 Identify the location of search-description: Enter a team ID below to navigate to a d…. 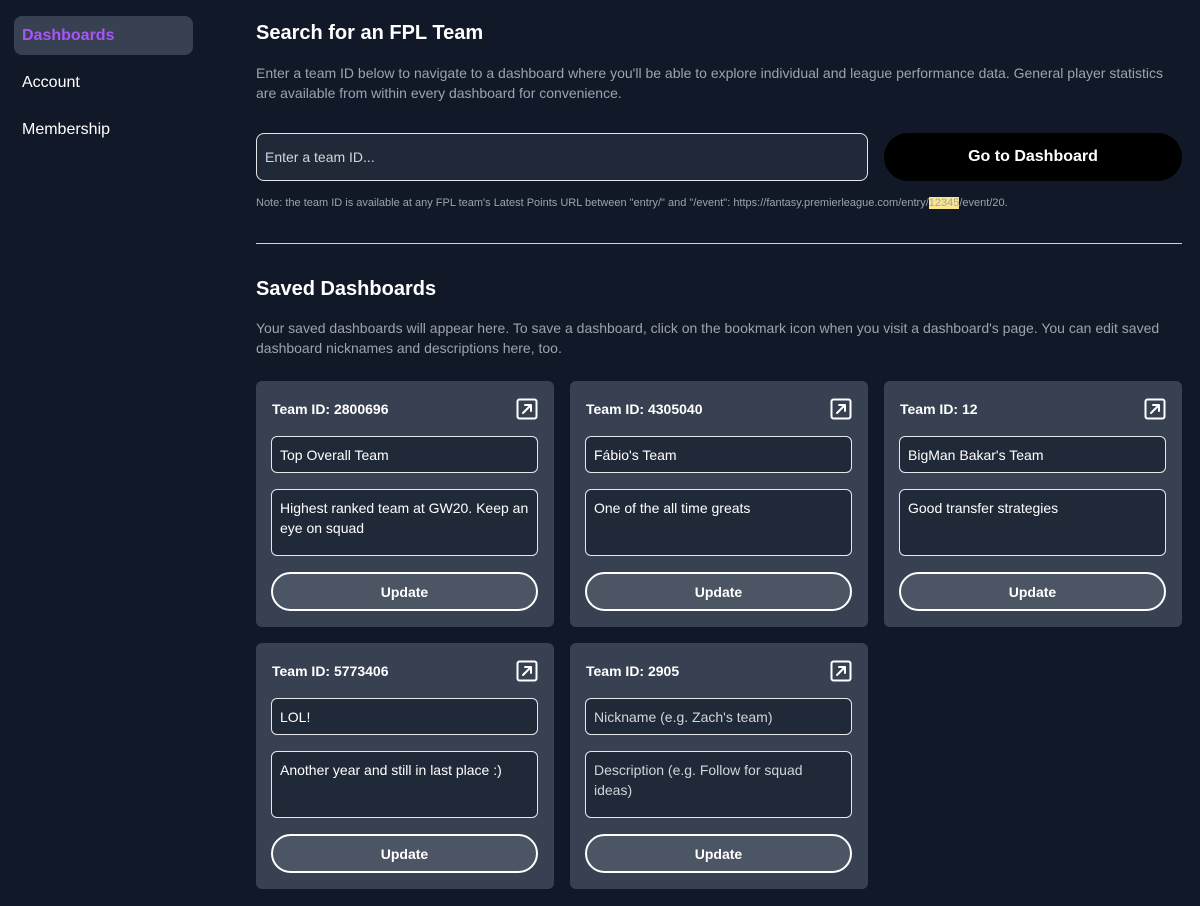
(709, 83).